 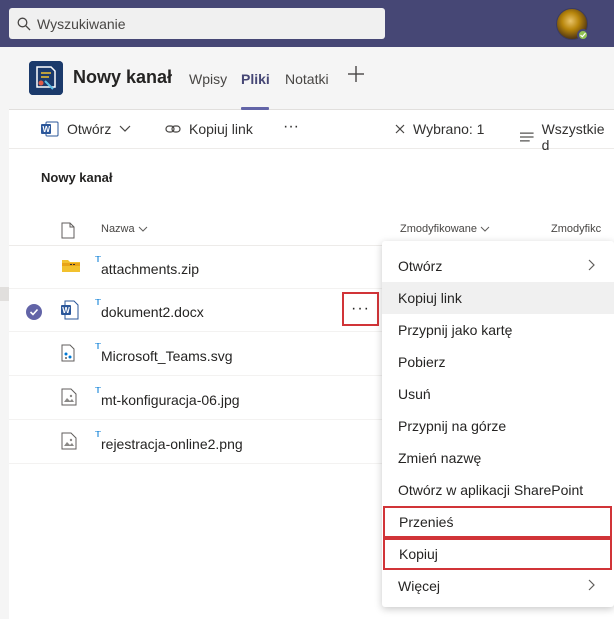 I want to click on clear-selection-button: Wybrano: 1, so click(x=439, y=129).